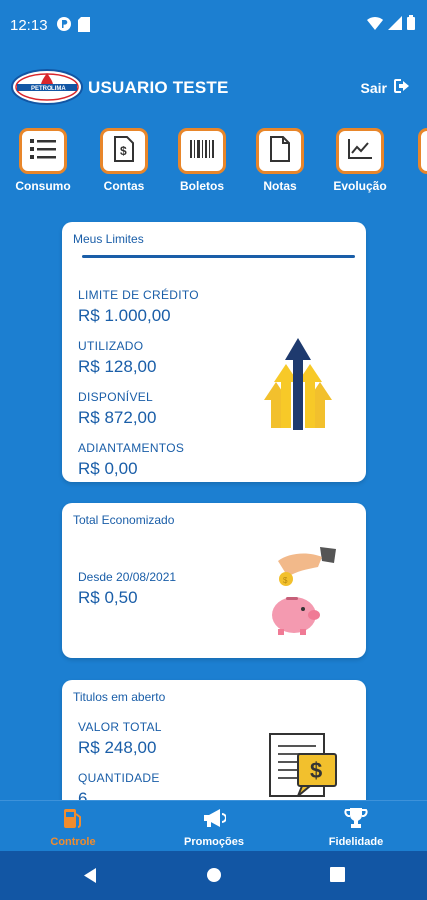 The height and width of the screenshot is (900, 427). Describe the element at coordinates (218, 256) in the screenshot. I see `card-divider` at that location.